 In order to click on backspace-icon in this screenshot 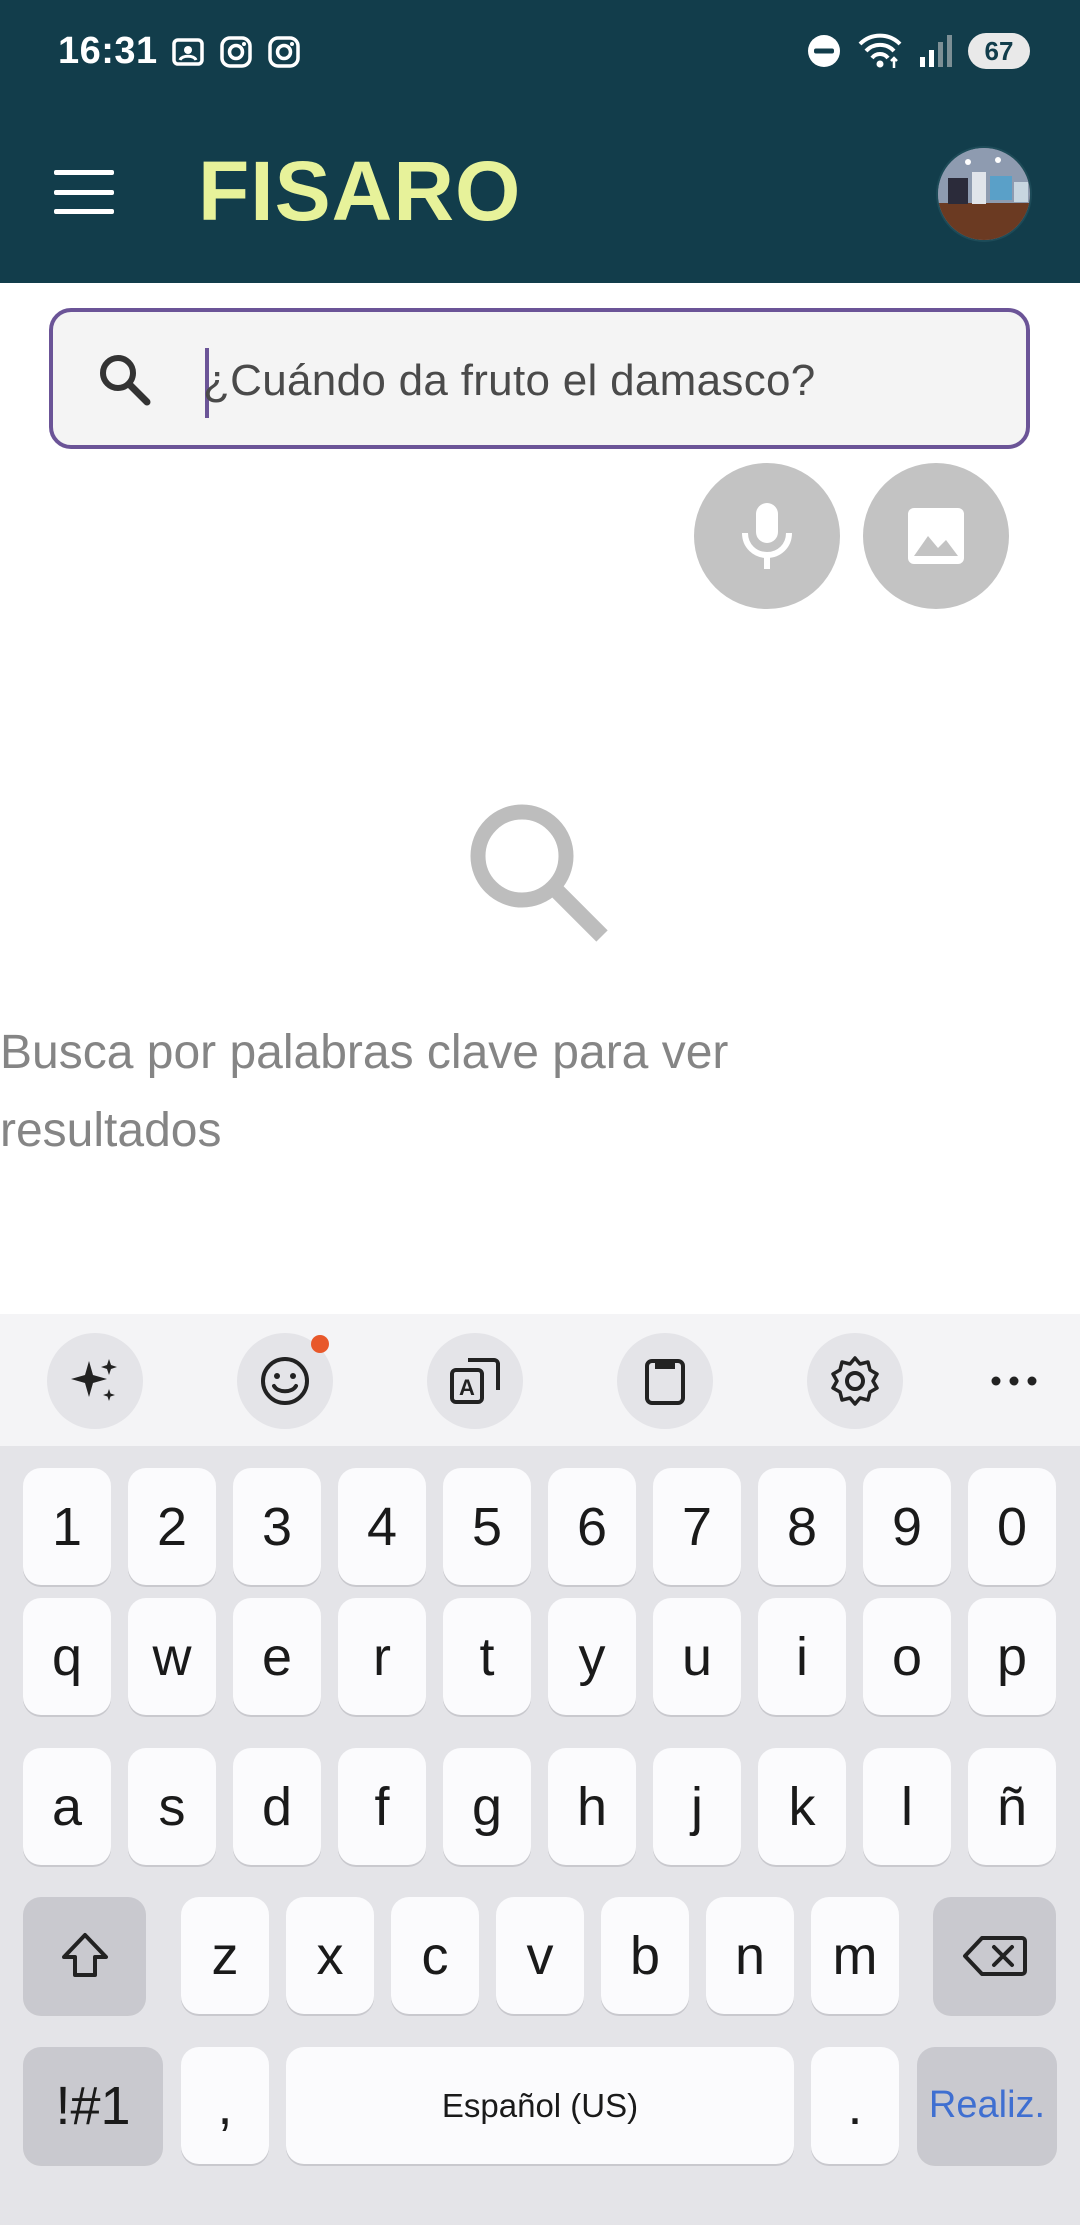, I will do `click(994, 1955)`.